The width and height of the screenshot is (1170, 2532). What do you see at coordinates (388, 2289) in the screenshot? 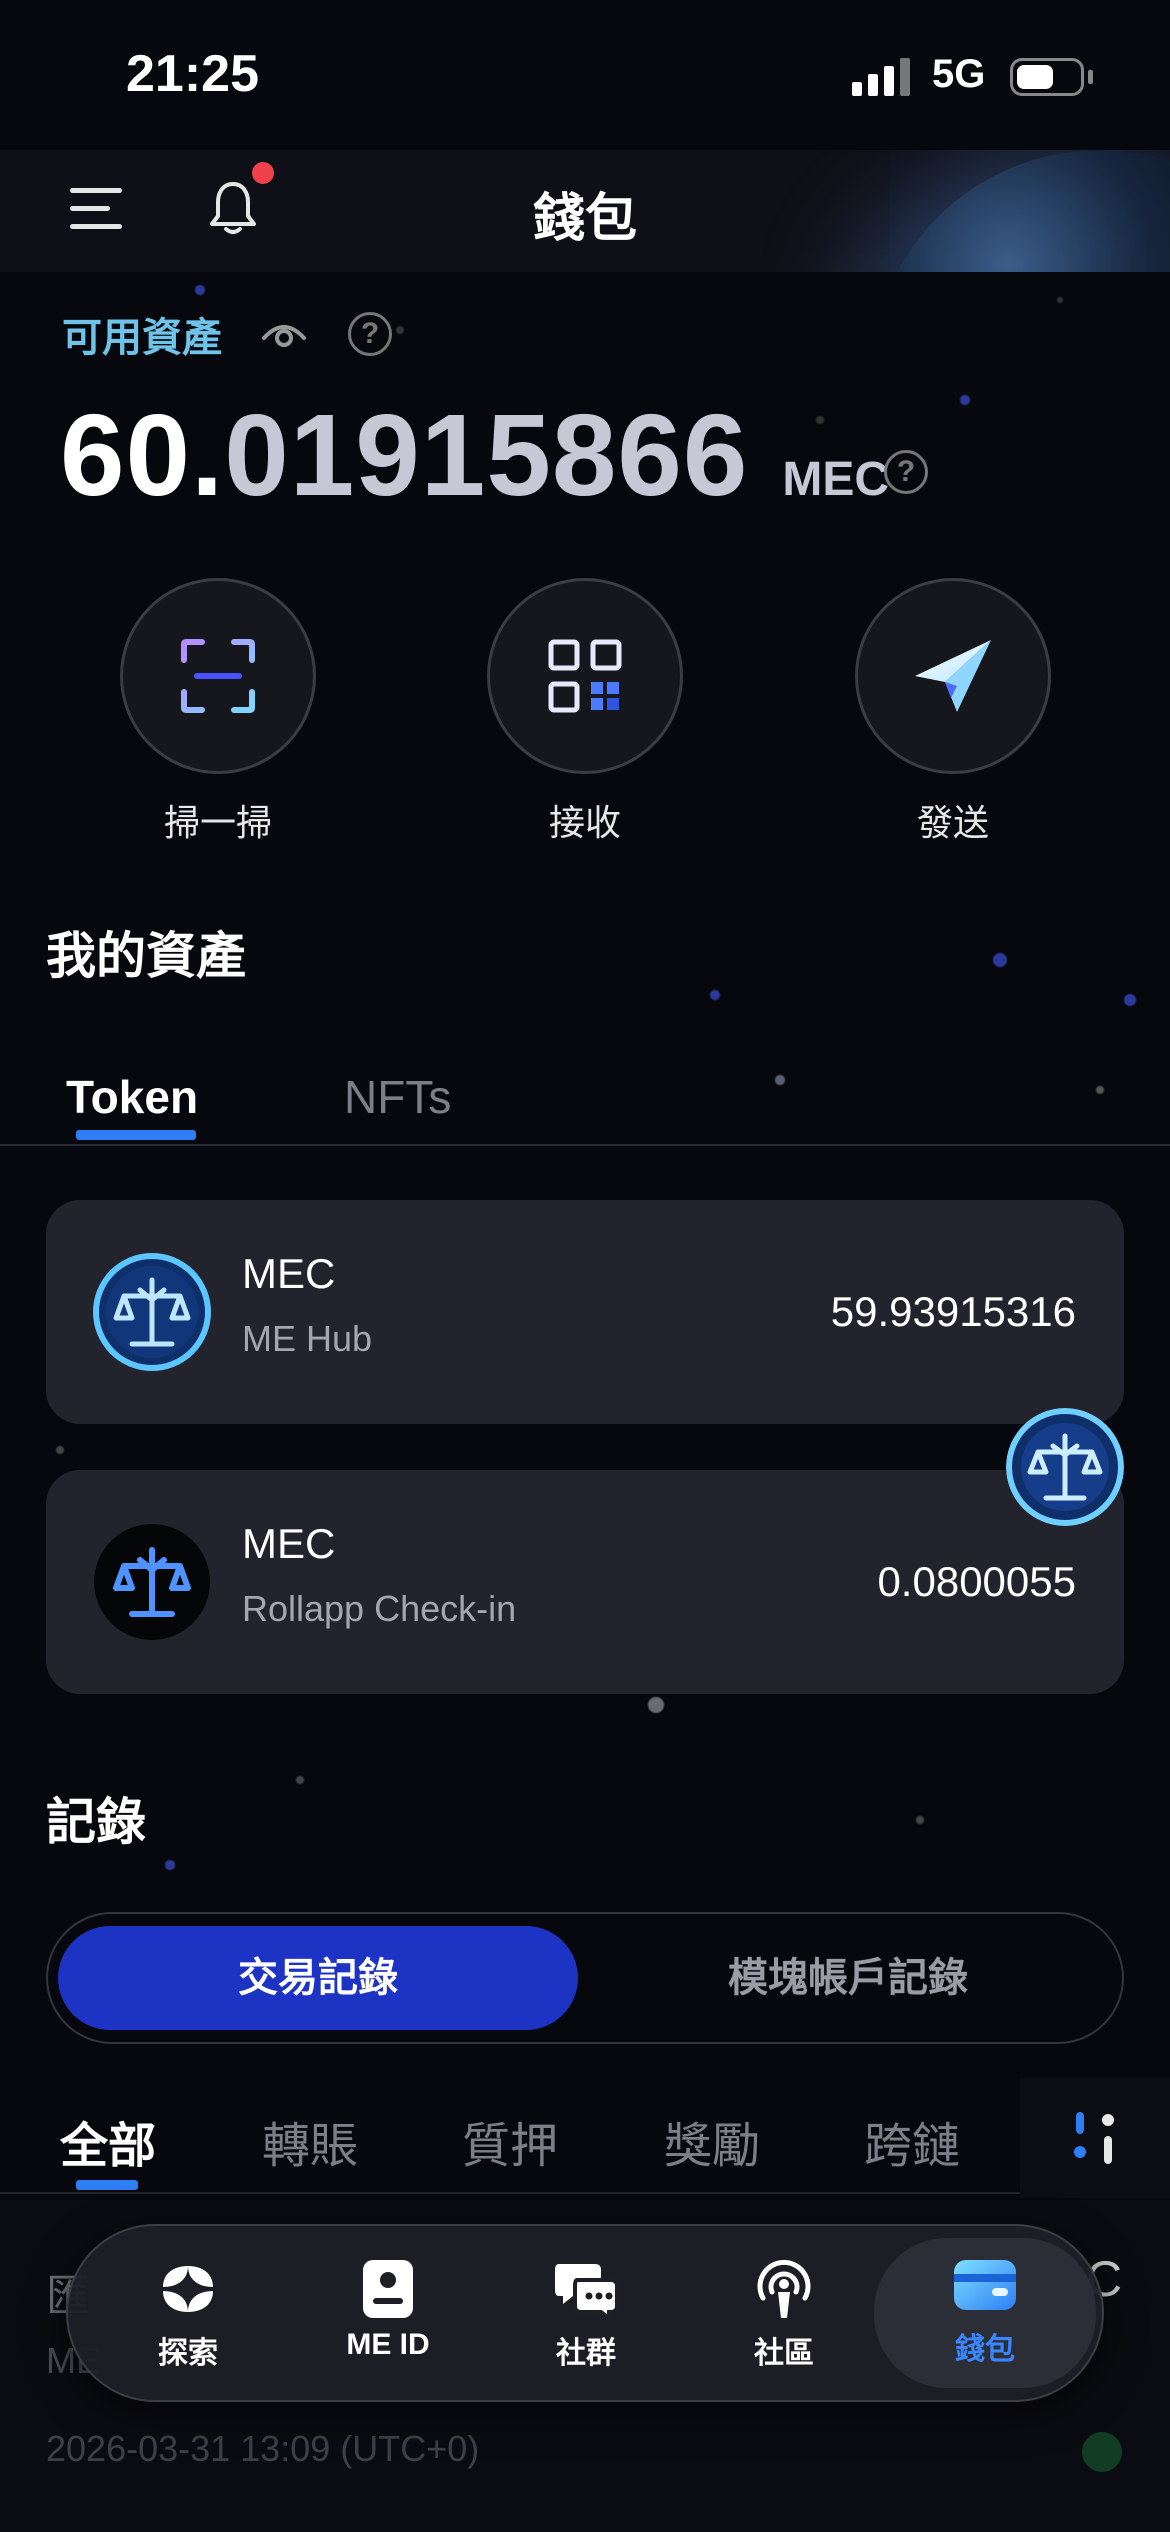
I see `id-card-icon` at bounding box center [388, 2289].